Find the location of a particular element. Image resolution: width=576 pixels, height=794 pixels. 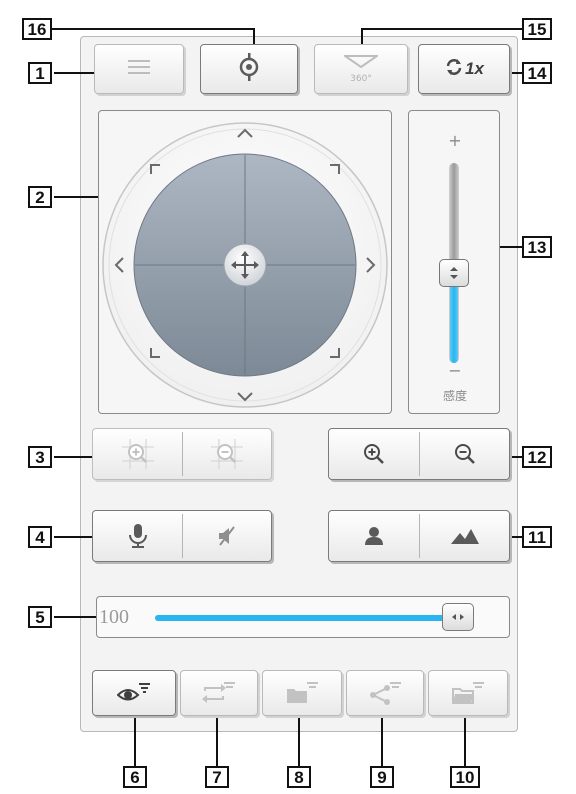

mode-group is located at coordinates (419, 536).